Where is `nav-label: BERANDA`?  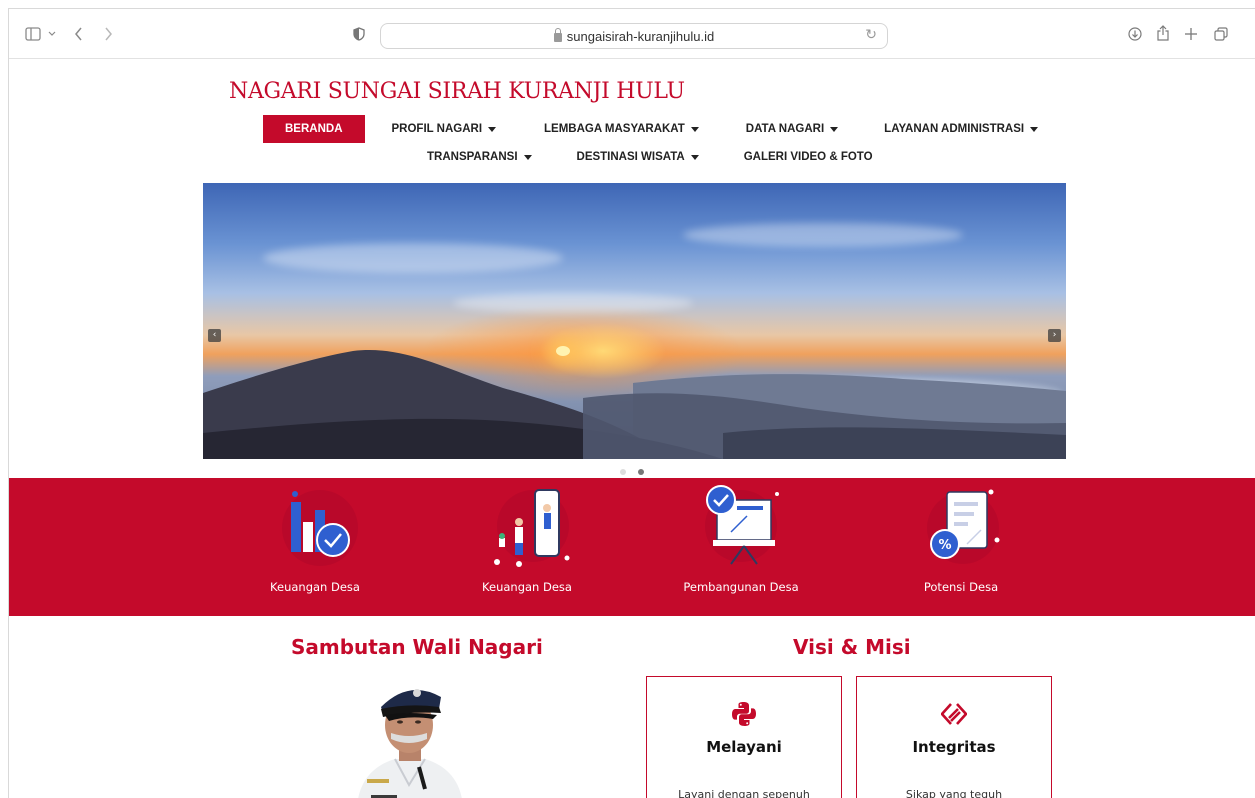 nav-label: BERANDA is located at coordinates (314, 129).